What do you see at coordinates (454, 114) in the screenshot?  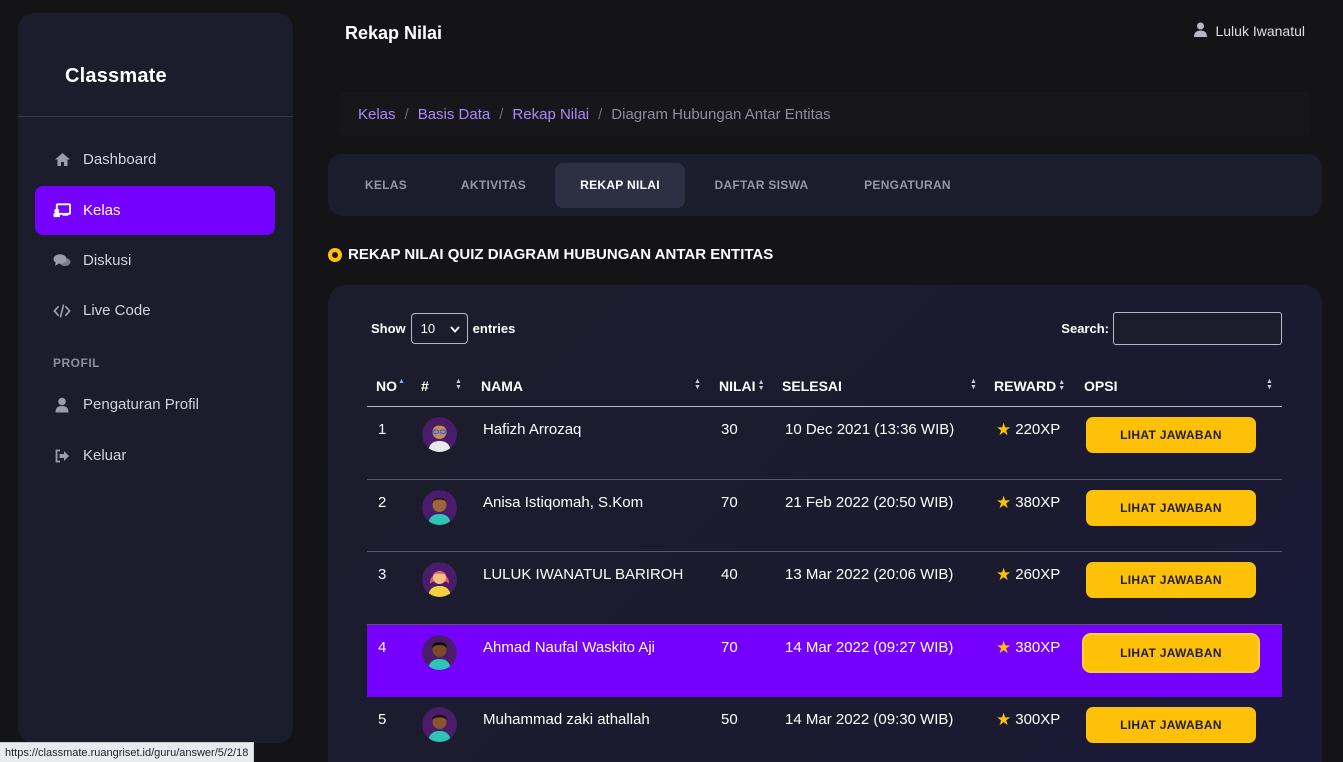 I see `breadcrumb-link-basis-data: Basis Data` at bounding box center [454, 114].